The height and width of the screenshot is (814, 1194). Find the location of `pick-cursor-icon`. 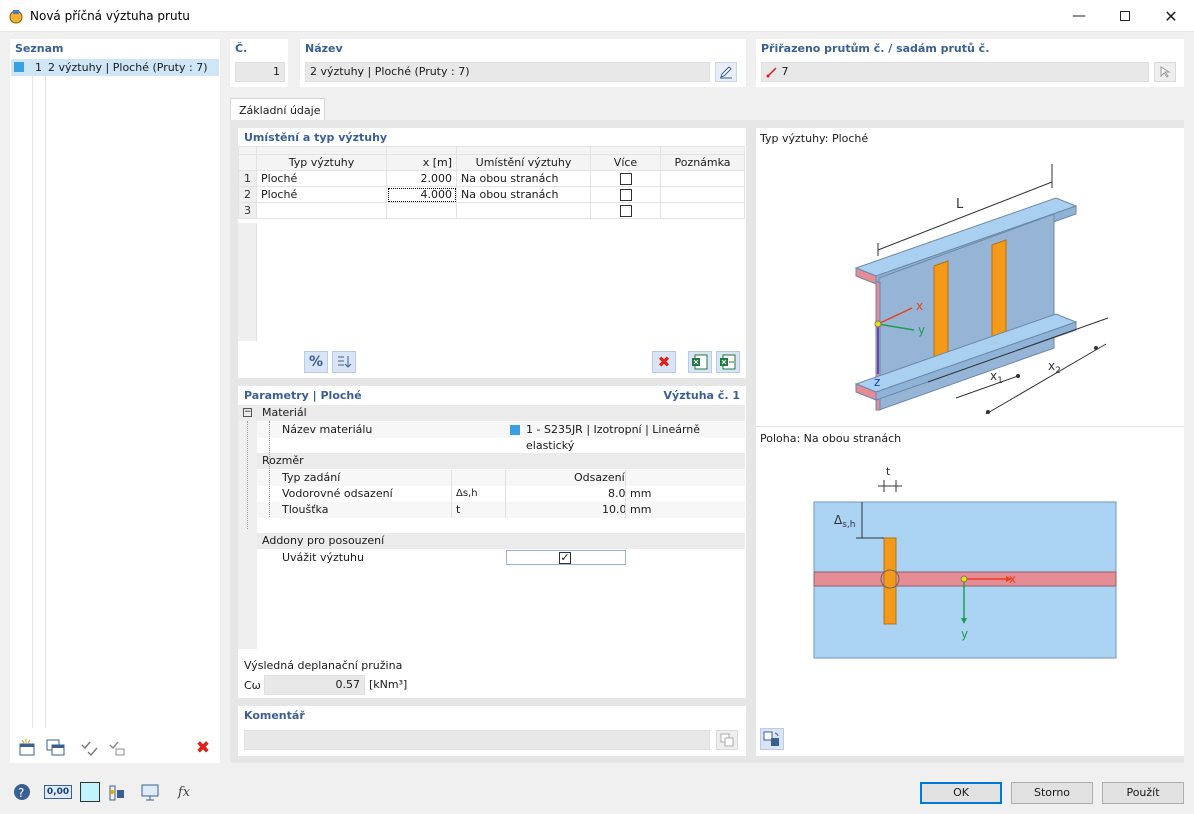

pick-cursor-icon is located at coordinates (1165, 72).